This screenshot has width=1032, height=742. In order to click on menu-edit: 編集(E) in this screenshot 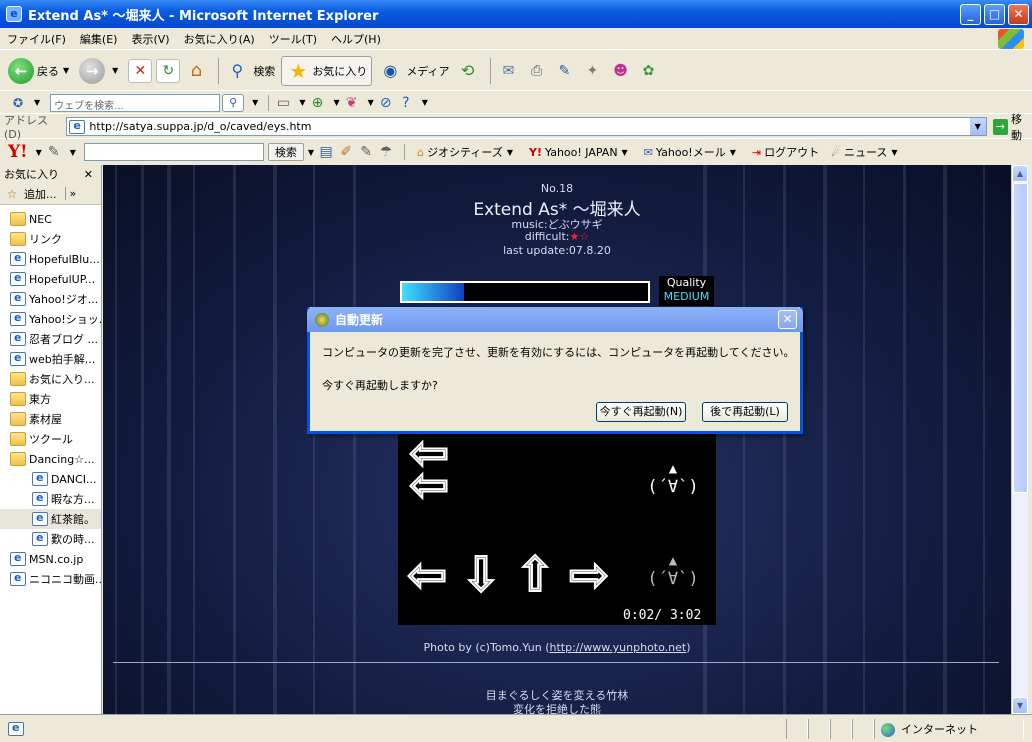, I will do `click(99, 39)`.